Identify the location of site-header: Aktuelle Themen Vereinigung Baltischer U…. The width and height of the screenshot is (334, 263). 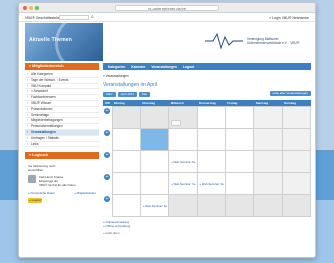
(167, 42).